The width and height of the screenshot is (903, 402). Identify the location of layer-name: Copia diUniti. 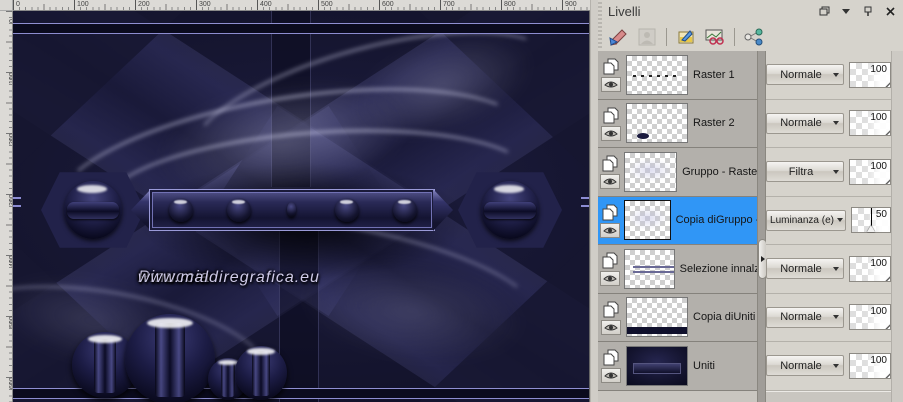
(724, 317).